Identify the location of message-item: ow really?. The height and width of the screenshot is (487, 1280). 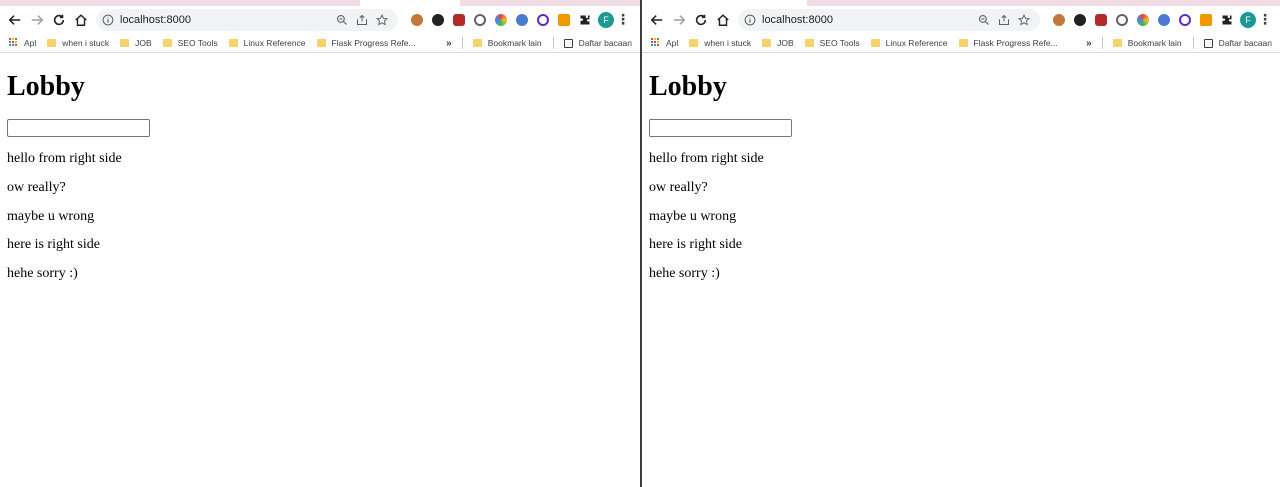
(36, 187).